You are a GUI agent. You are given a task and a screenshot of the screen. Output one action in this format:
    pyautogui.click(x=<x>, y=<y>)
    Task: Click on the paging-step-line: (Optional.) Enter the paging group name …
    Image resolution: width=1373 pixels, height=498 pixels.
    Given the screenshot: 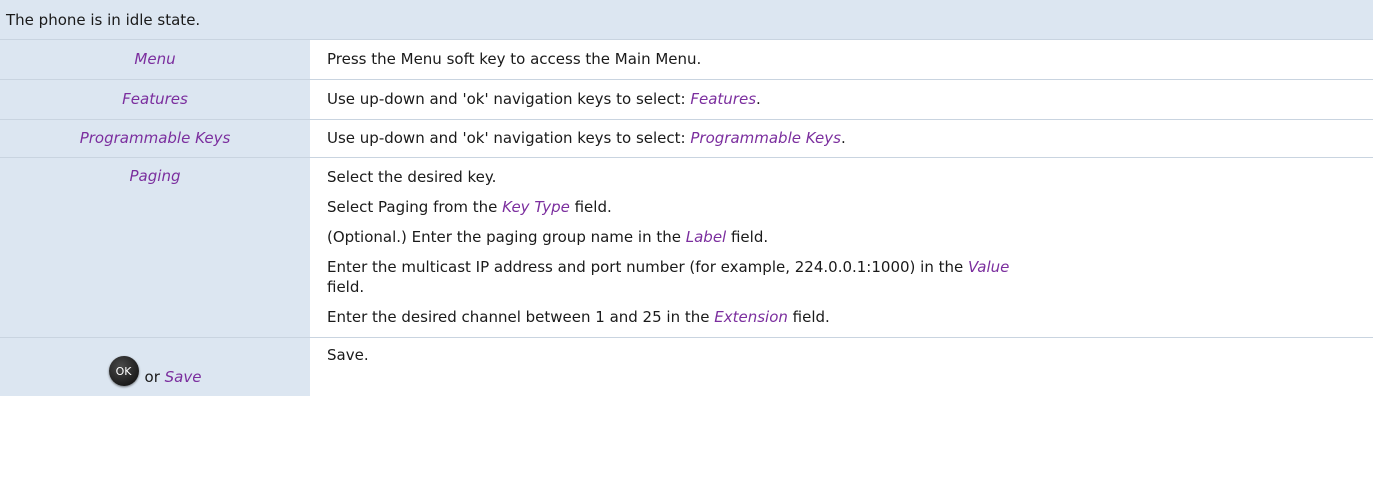 What is the action you would take?
    pyautogui.click(x=844, y=237)
    